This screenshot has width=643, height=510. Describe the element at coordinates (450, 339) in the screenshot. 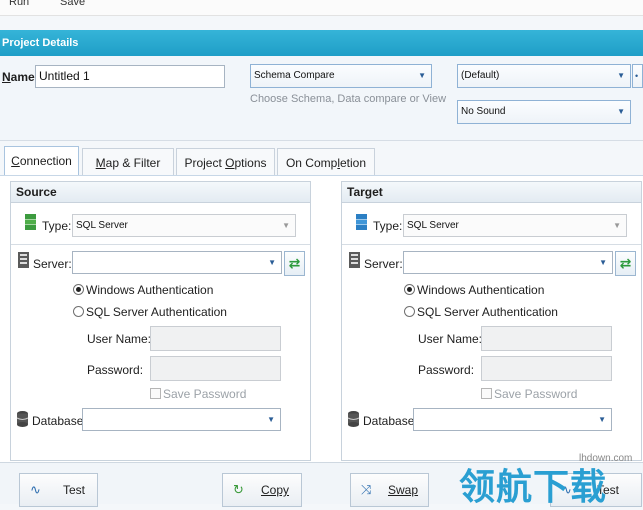

I see `target-username-label: User Name:` at that location.